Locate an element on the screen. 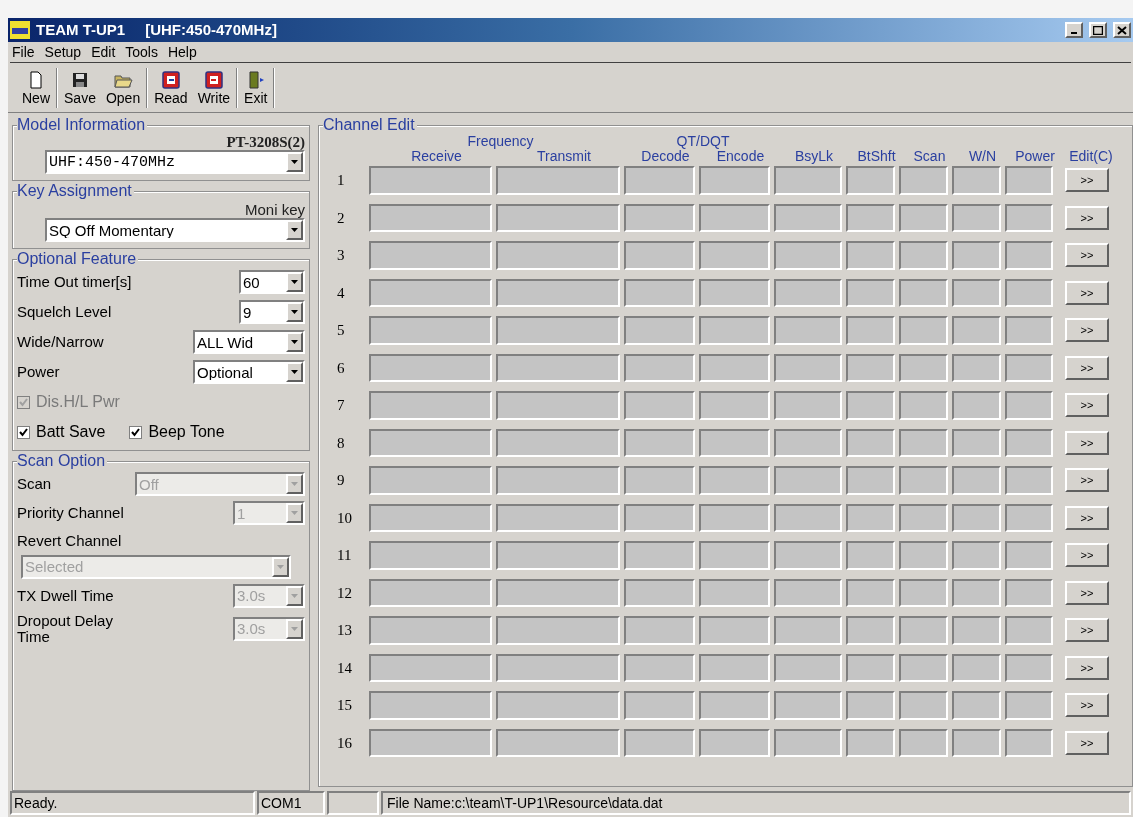  minimize-button is located at coordinates (1074, 30).